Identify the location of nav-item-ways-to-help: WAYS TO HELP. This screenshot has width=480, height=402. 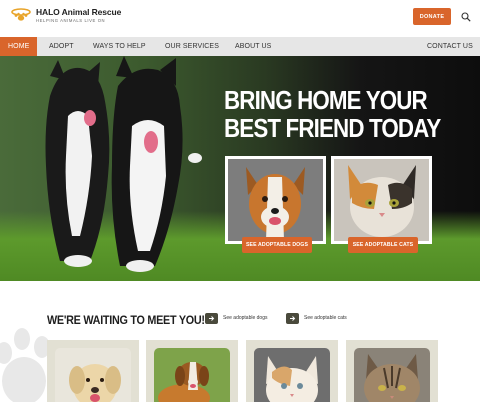
(119, 46).